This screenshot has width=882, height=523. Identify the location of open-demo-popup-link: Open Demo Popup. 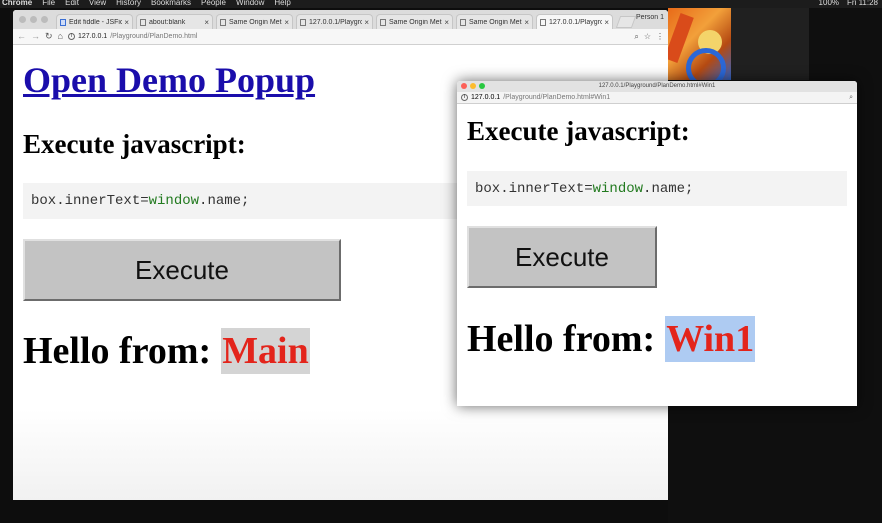
(169, 80).